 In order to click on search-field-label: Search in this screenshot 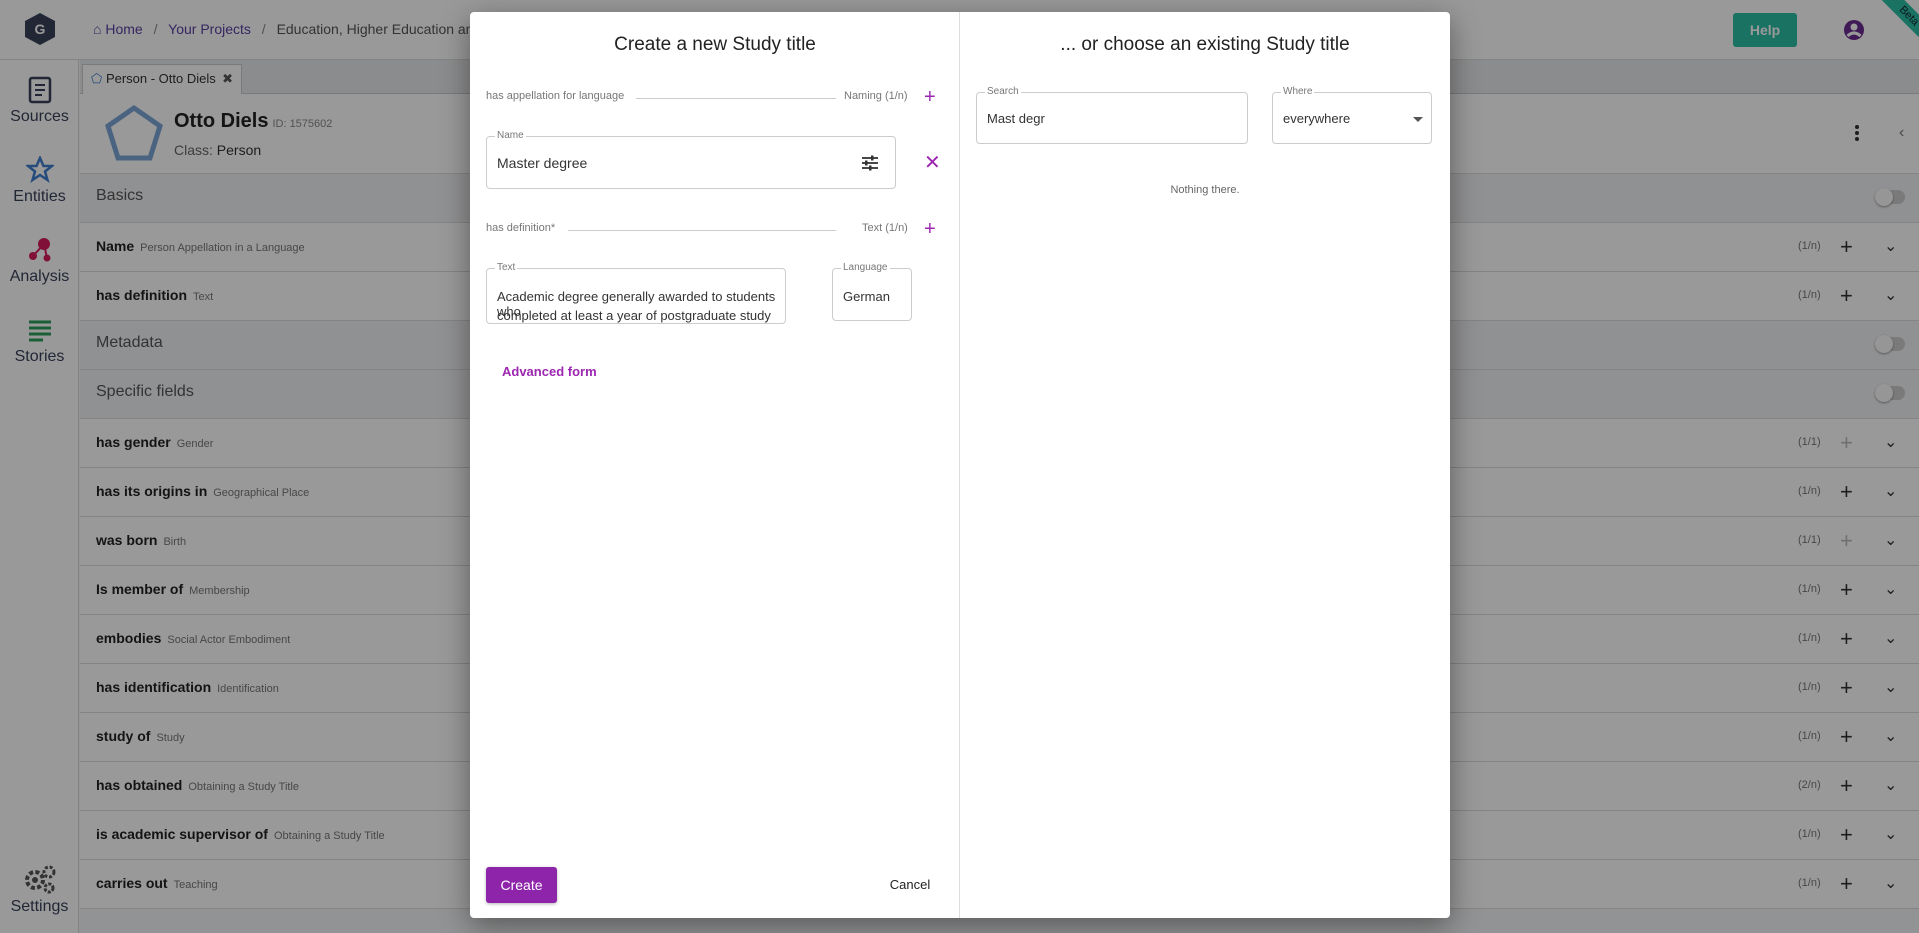, I will do `click(1003, 91)`.